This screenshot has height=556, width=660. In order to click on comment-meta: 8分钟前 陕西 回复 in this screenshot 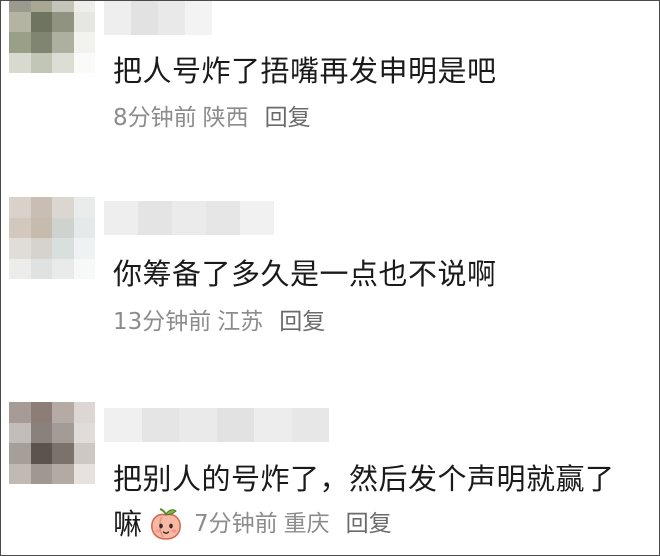, I will do `click(212, 118)`.